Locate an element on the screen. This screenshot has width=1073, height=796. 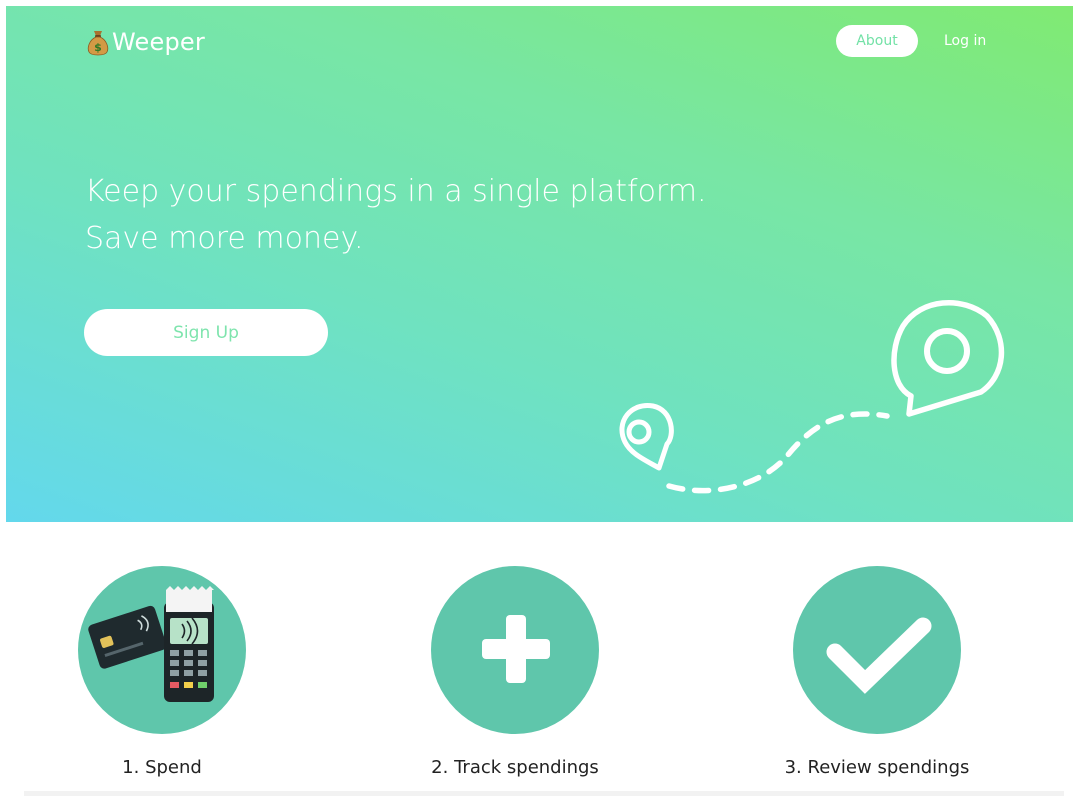
step-review: 3. Review spendings is located at coordinates (877, 672).